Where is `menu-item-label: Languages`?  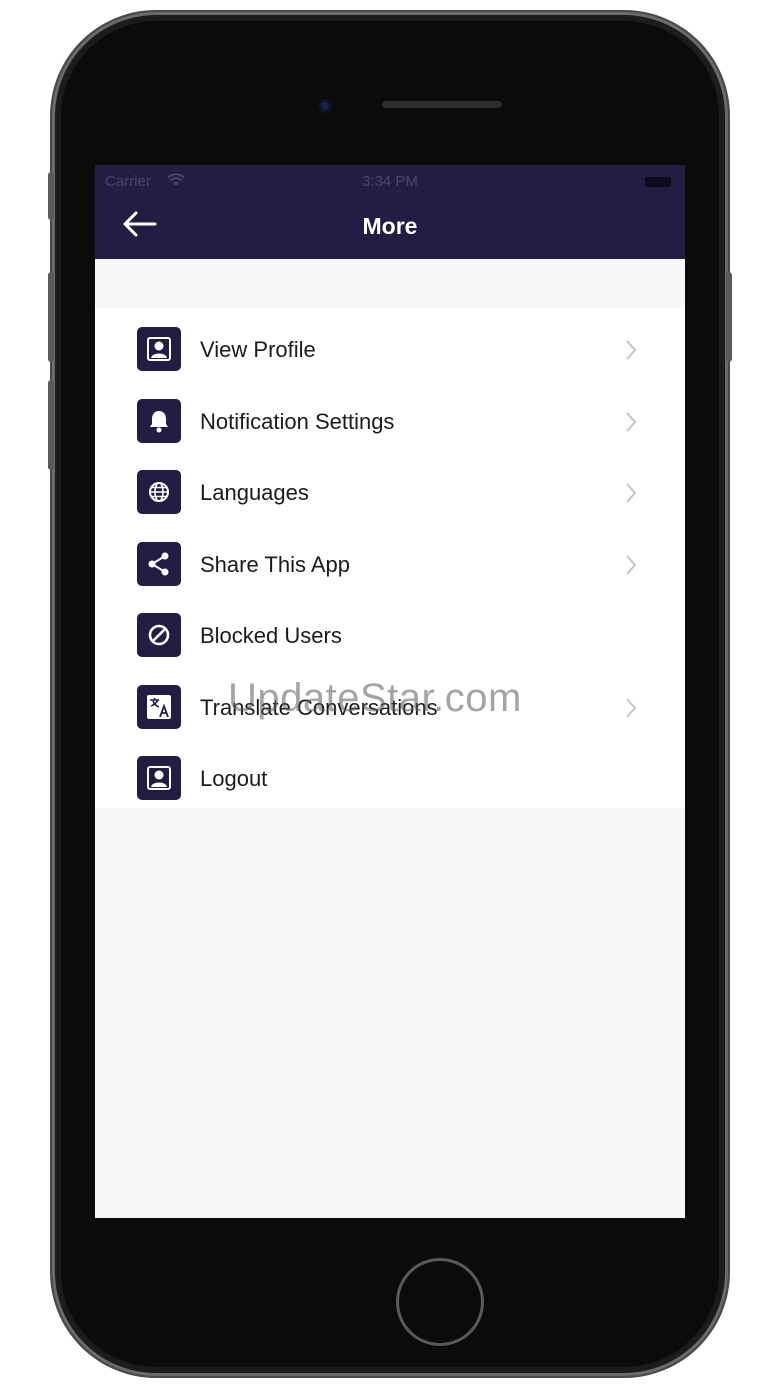
menu-item-label: Languages is located at coordinates (254, 492).